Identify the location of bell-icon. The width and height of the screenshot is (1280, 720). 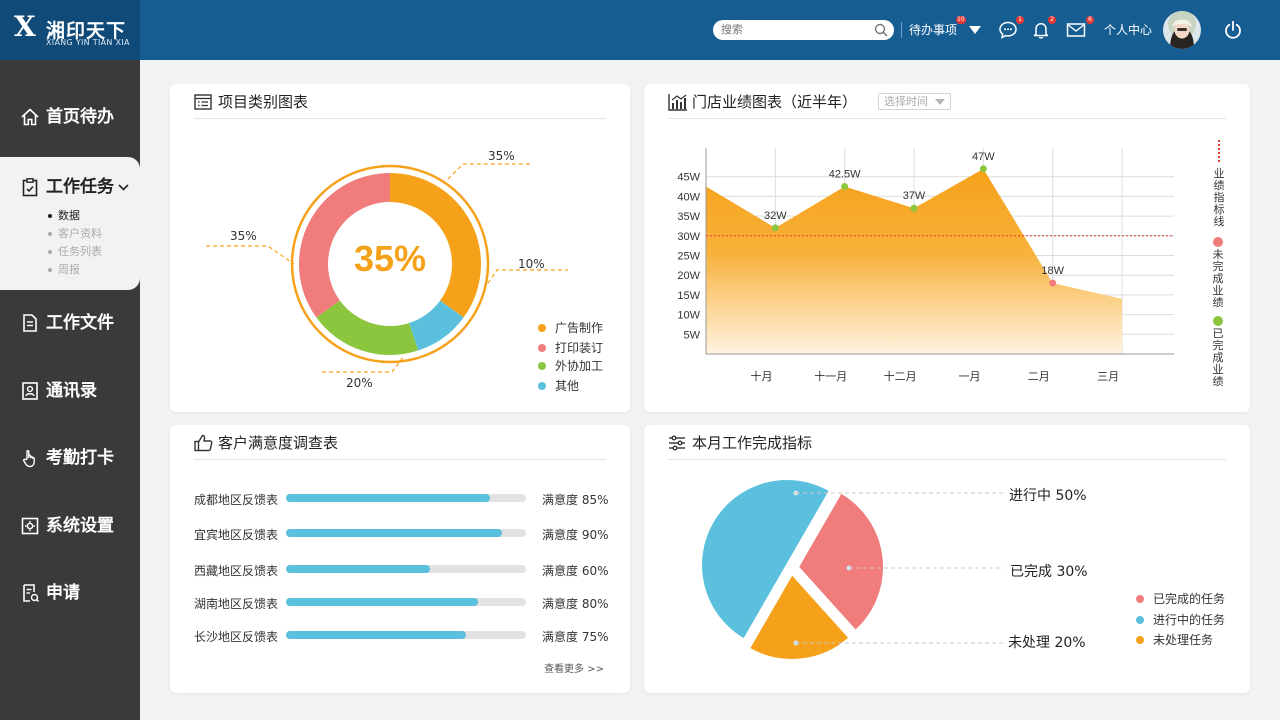
(1041, 30).